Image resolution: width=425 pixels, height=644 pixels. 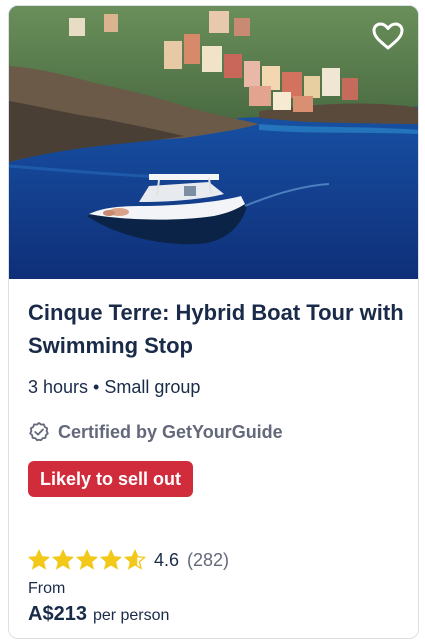 What do you see at coordinates (114, 387) in the screenshot?
I see `activity-meta: 3 hours • Small group` at bounding box center [114, 387].